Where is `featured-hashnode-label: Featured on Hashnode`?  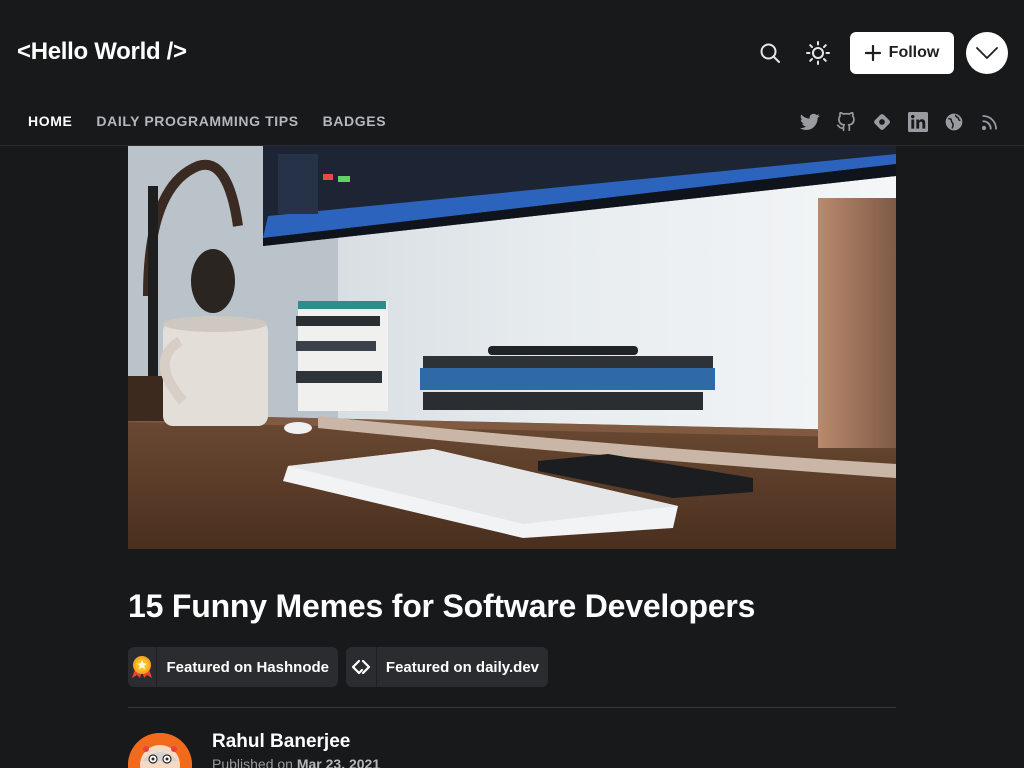 featured-hashnode-label: Featured on Hashnode is located at coordinates (247, 667).